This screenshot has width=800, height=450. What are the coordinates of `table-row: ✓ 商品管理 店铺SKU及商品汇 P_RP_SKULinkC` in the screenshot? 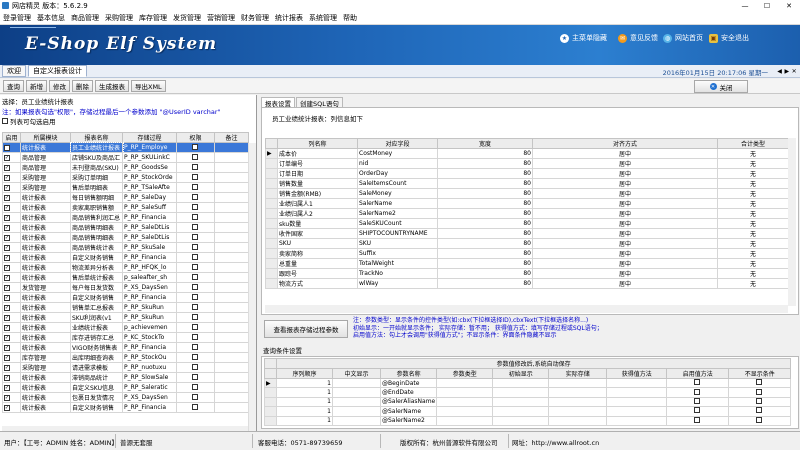 It's located at (125, 157).